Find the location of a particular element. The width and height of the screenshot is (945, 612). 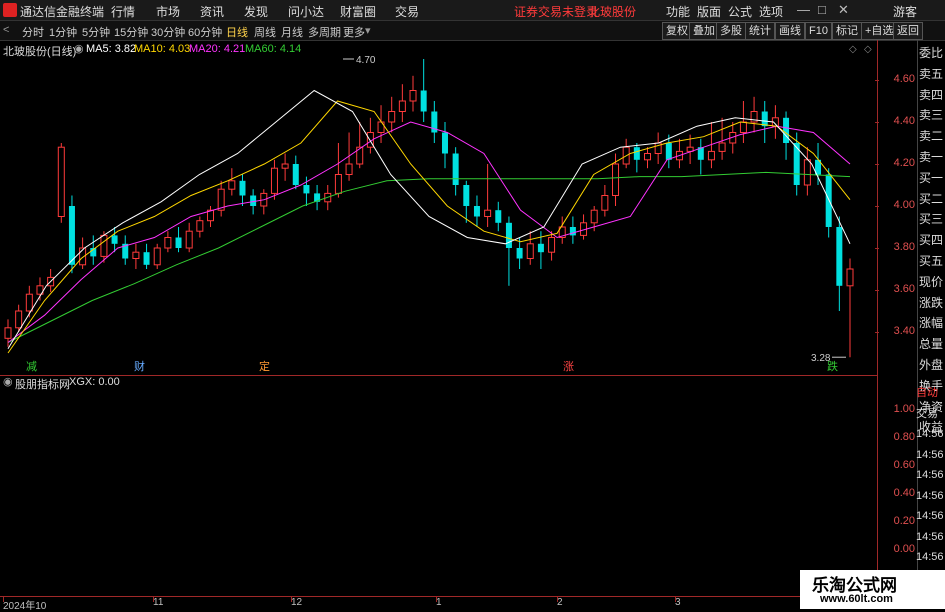

trade-log-entry: 自动 is located at coordinates (927, 393).